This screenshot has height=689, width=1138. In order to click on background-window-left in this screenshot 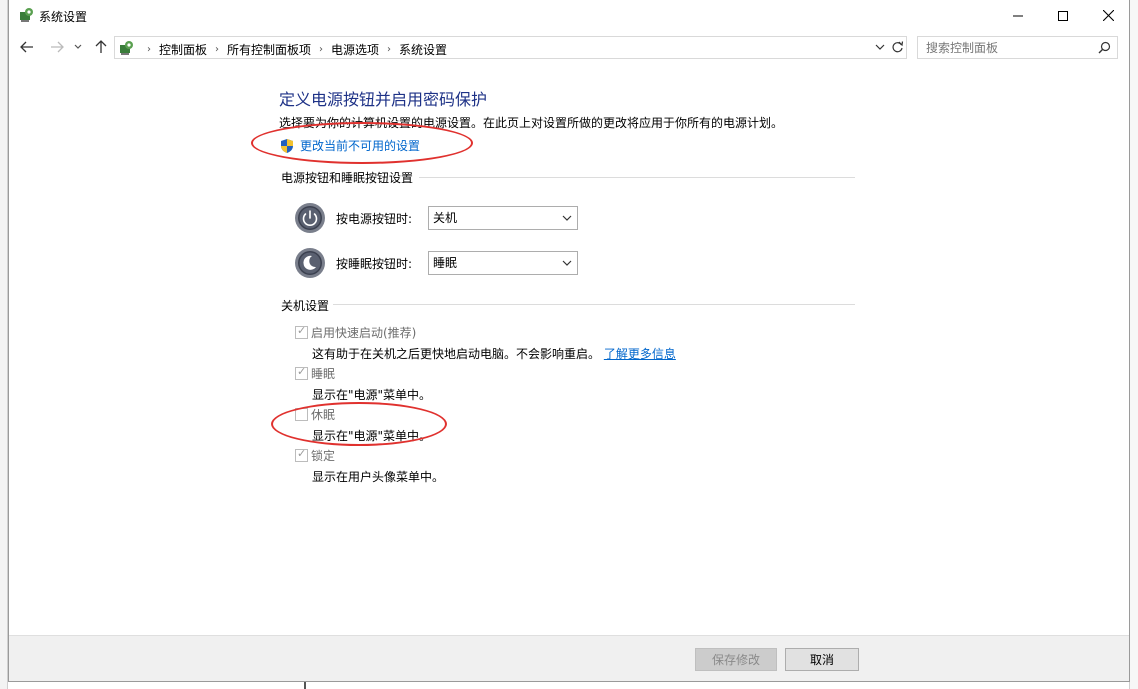, I will do `click(4, 344)`.